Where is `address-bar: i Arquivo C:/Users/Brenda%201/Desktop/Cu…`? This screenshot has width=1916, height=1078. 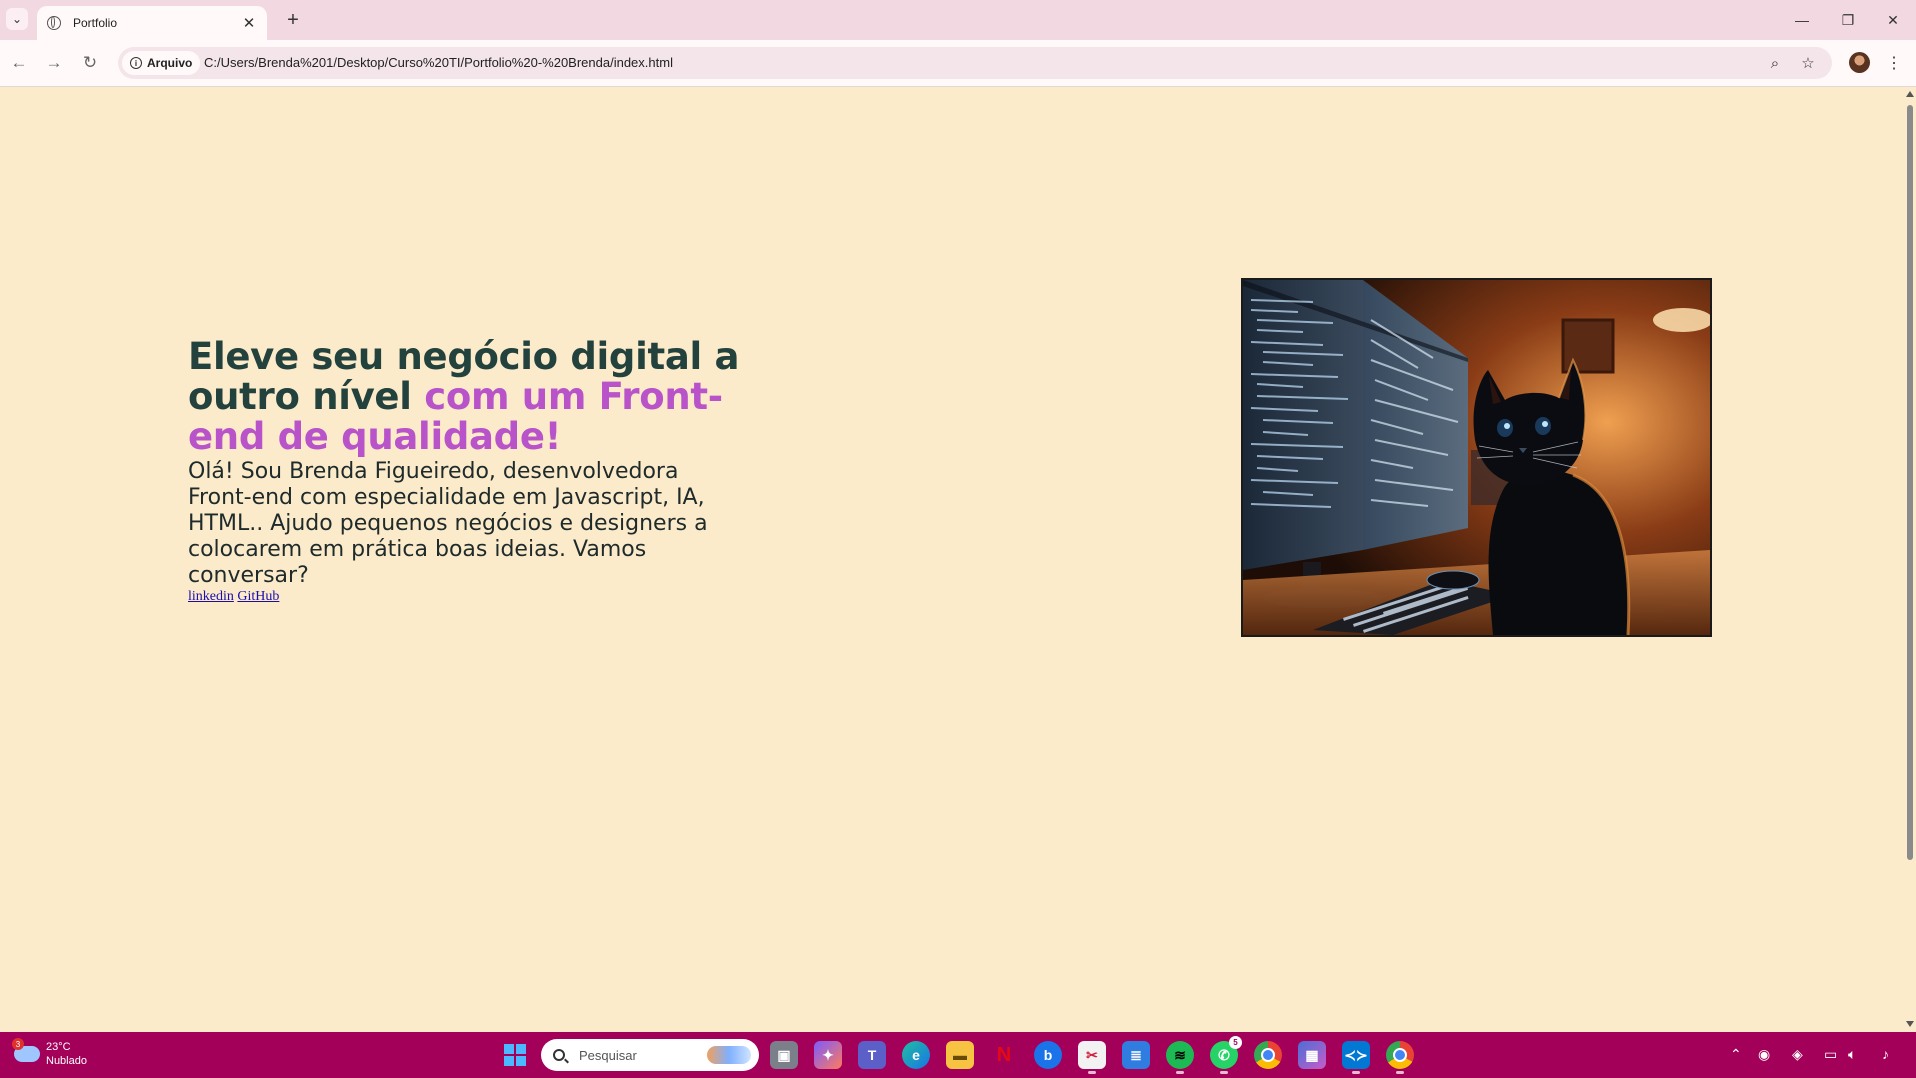 address-bar: i Arquivo C:/Users/Brenda%201/Desktop/Cu… is located at coordinates (975, 63).